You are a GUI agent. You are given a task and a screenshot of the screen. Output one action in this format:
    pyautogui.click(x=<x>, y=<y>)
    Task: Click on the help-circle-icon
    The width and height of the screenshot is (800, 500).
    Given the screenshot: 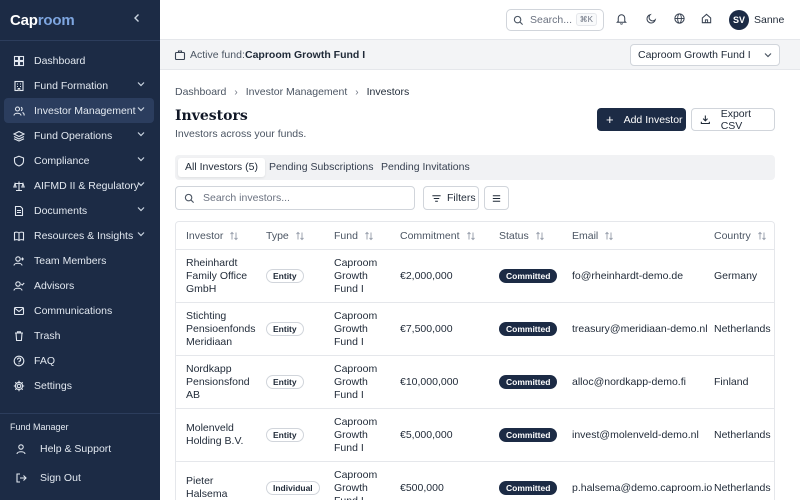 What is the action you would take?
    pyautogui.click(x=19, y=361)
    